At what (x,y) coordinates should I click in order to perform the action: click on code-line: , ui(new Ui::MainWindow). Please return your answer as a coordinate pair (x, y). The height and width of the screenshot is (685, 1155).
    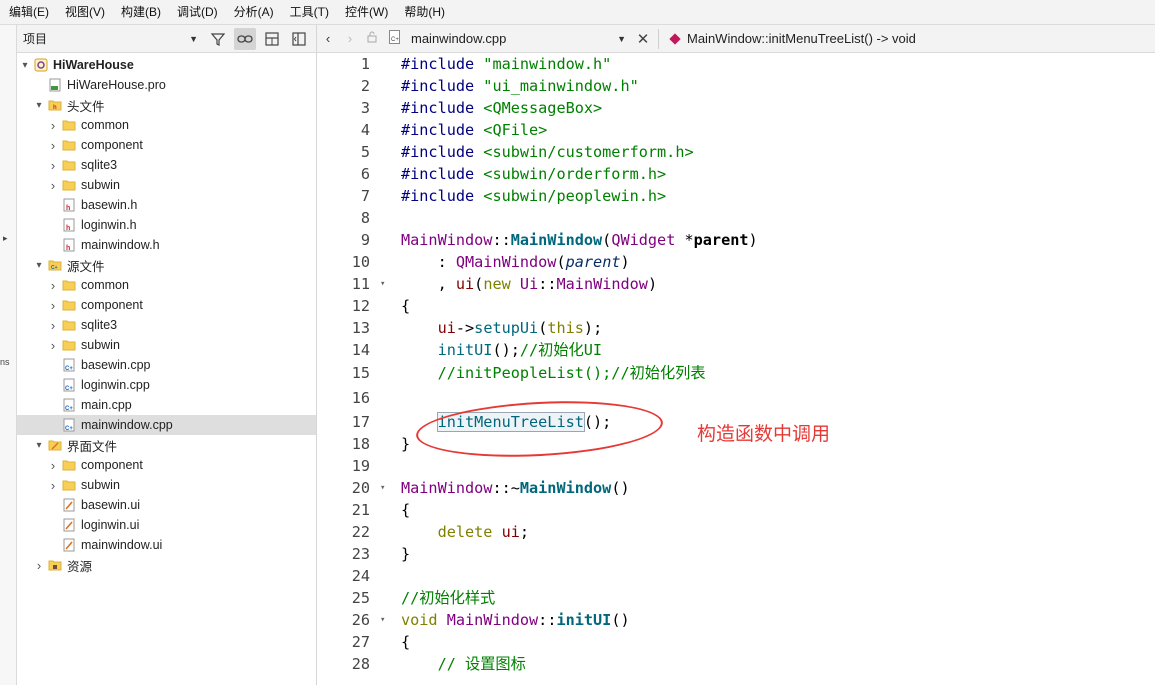
    Looking at the image, I should click on (778, 284).